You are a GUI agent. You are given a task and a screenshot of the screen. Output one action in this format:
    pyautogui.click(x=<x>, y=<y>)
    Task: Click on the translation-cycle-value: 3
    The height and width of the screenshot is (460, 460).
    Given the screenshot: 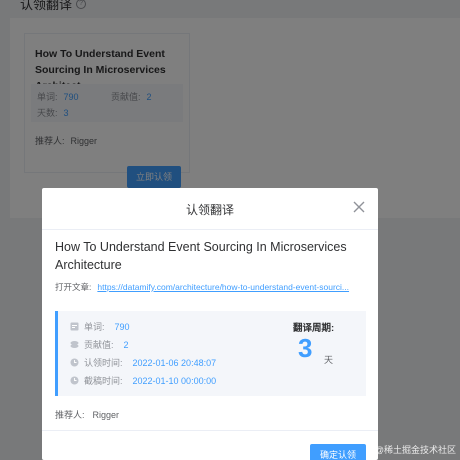 What is the action you would take?
    pyautogui.click(x=305, y=348)
    